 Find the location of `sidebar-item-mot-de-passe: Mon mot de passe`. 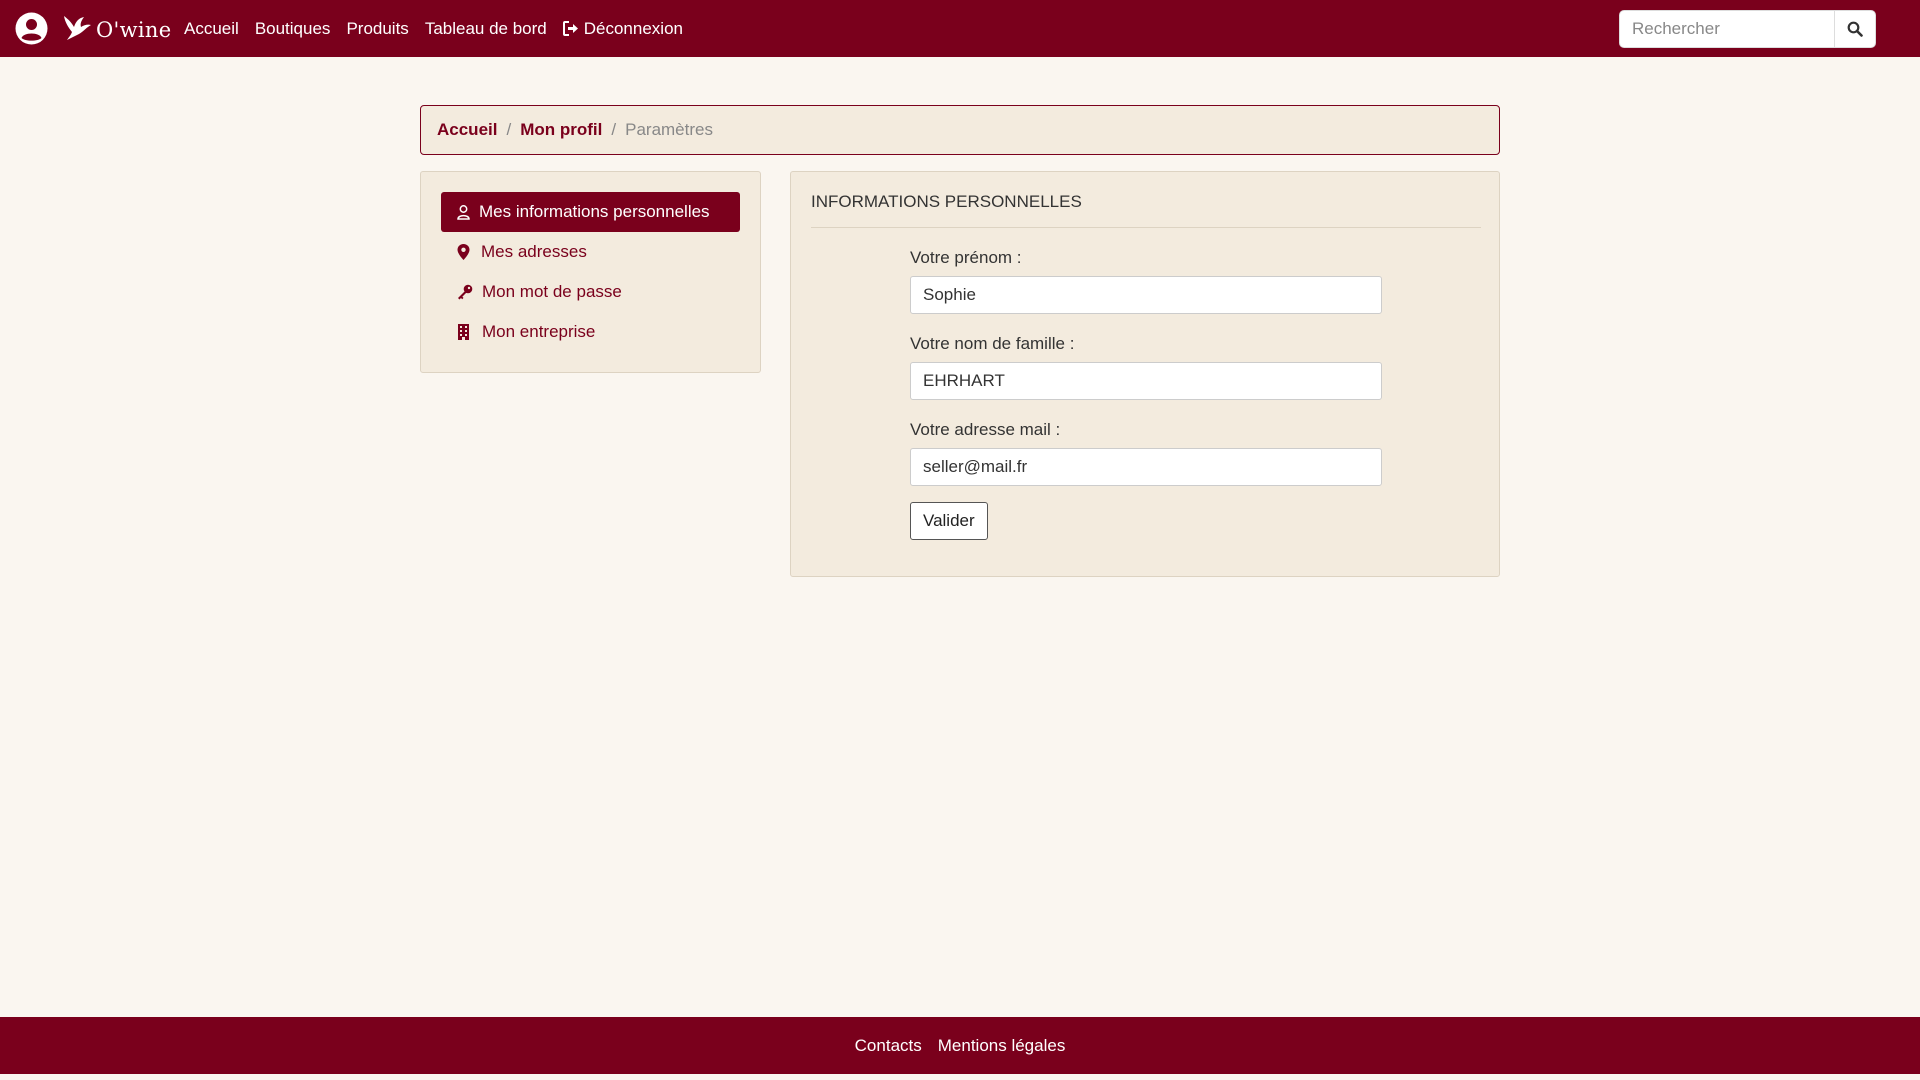

sidebar-item-mot-de-passe: Mon mot de passe is located at coordinates (590, 292).